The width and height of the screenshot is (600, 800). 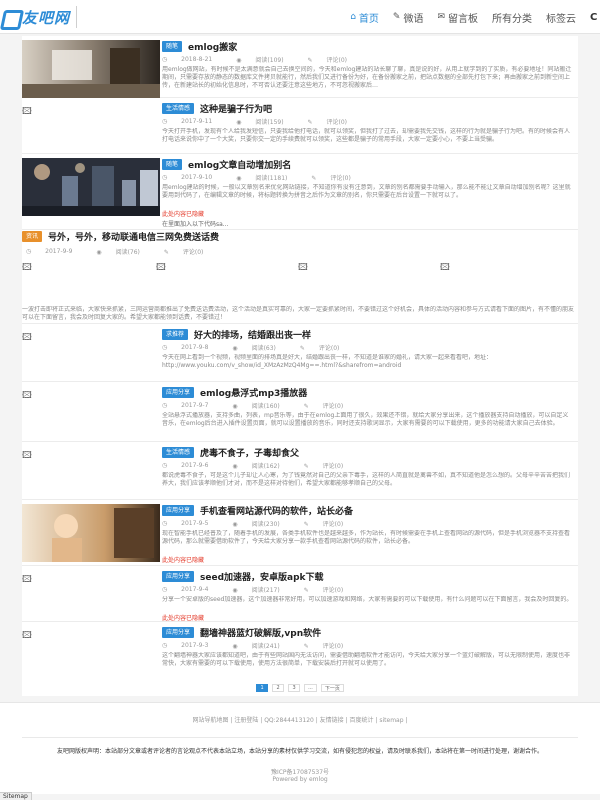 I want to click on nav-guestbook: ✉ 留言板, so click(x=457, y=17).